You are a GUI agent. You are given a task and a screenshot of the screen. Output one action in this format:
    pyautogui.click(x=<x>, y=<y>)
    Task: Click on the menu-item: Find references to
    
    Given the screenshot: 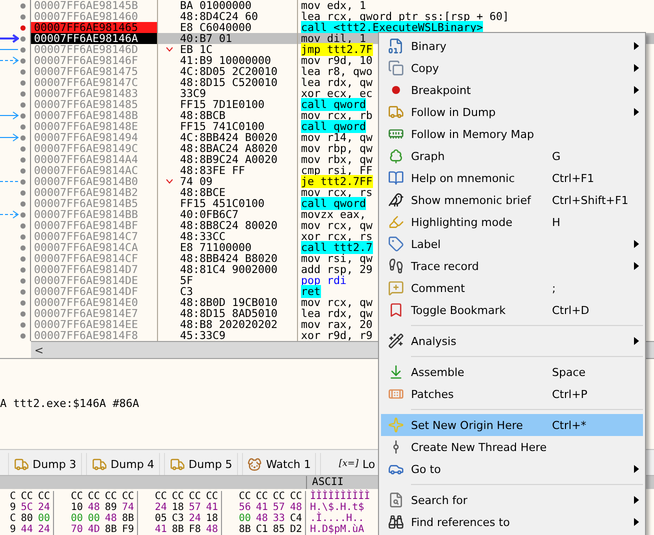 What is the action you would take?
    pyautogui.click(x=512, y=522)
    